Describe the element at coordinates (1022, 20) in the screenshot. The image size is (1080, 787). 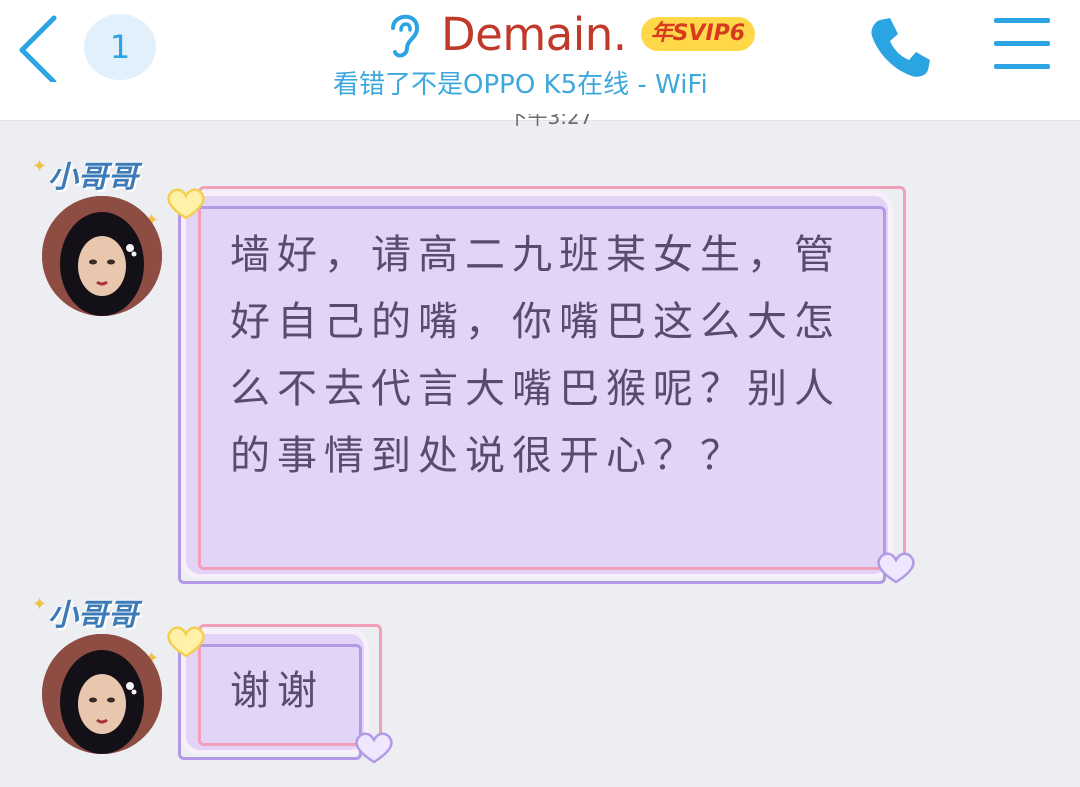
I see `menu-icon` at that location.